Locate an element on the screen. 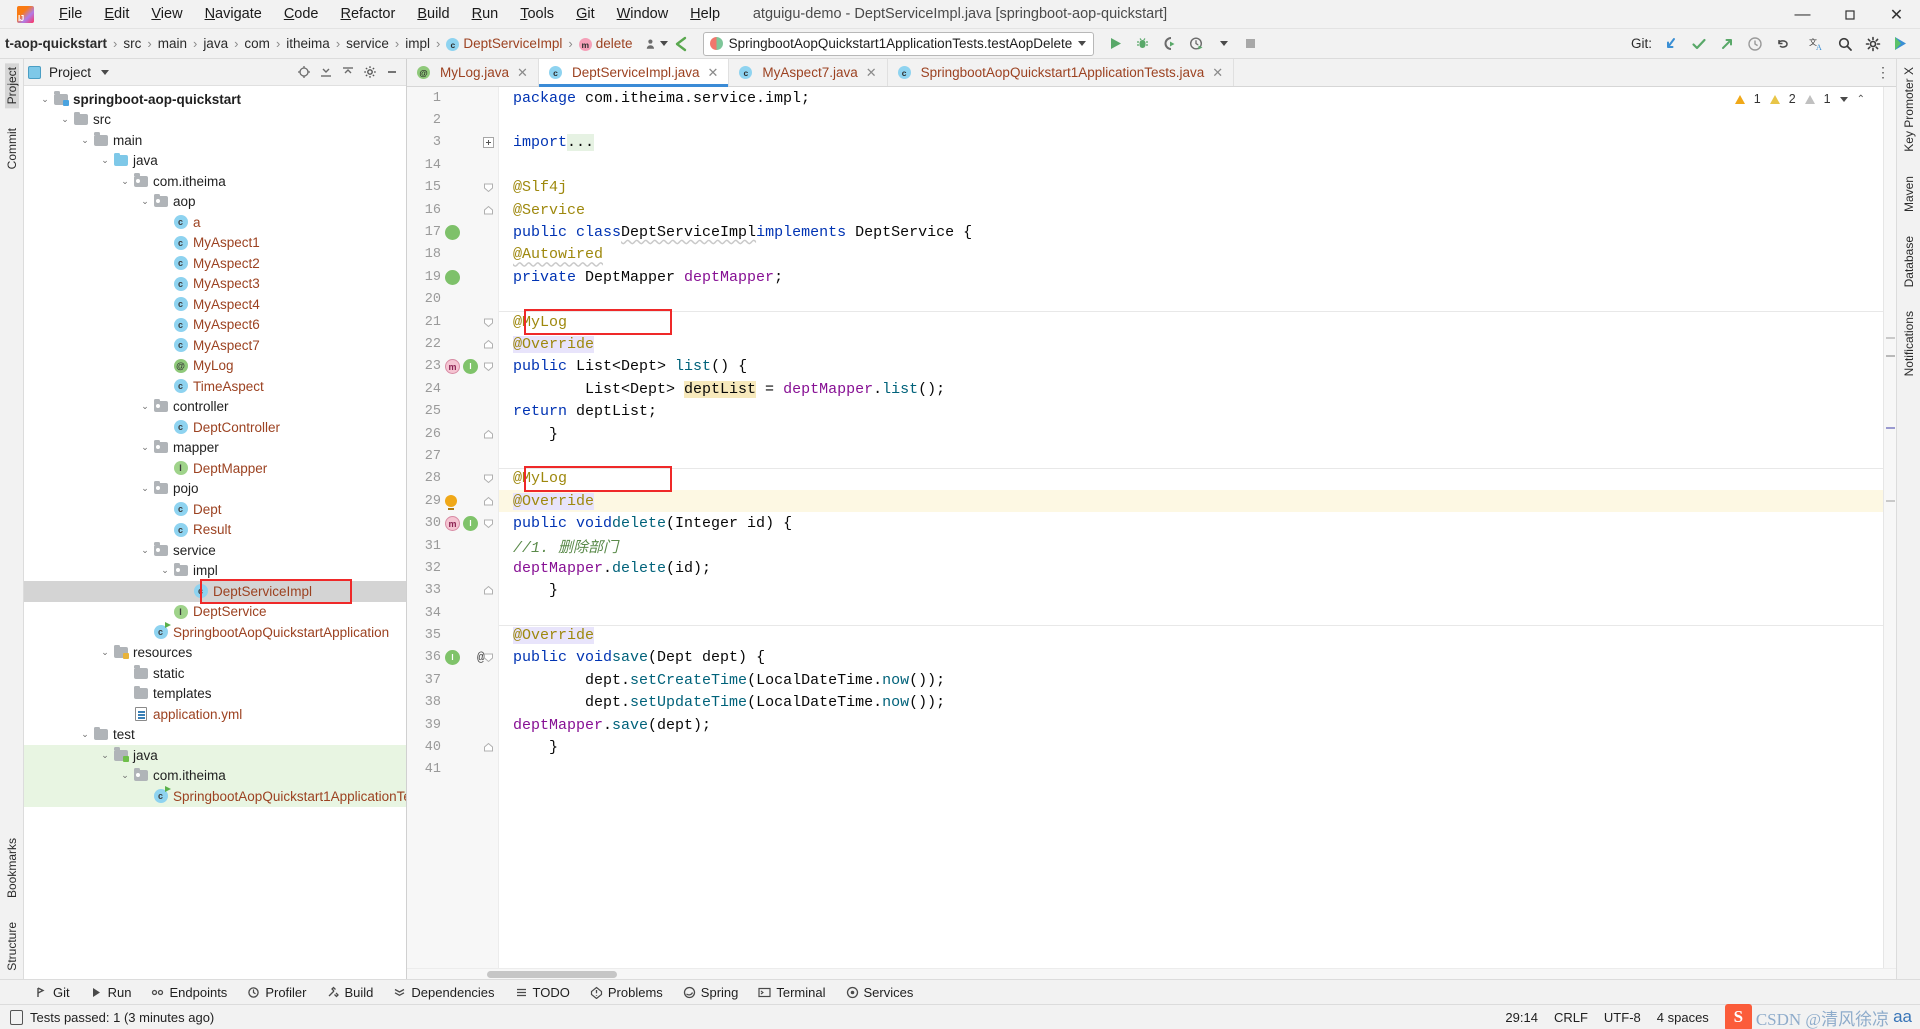 The height and width of the screenshot is (1029, 1920). tree-node-myaspect1: c MyAspect1 is located at coordinates (215, 243).